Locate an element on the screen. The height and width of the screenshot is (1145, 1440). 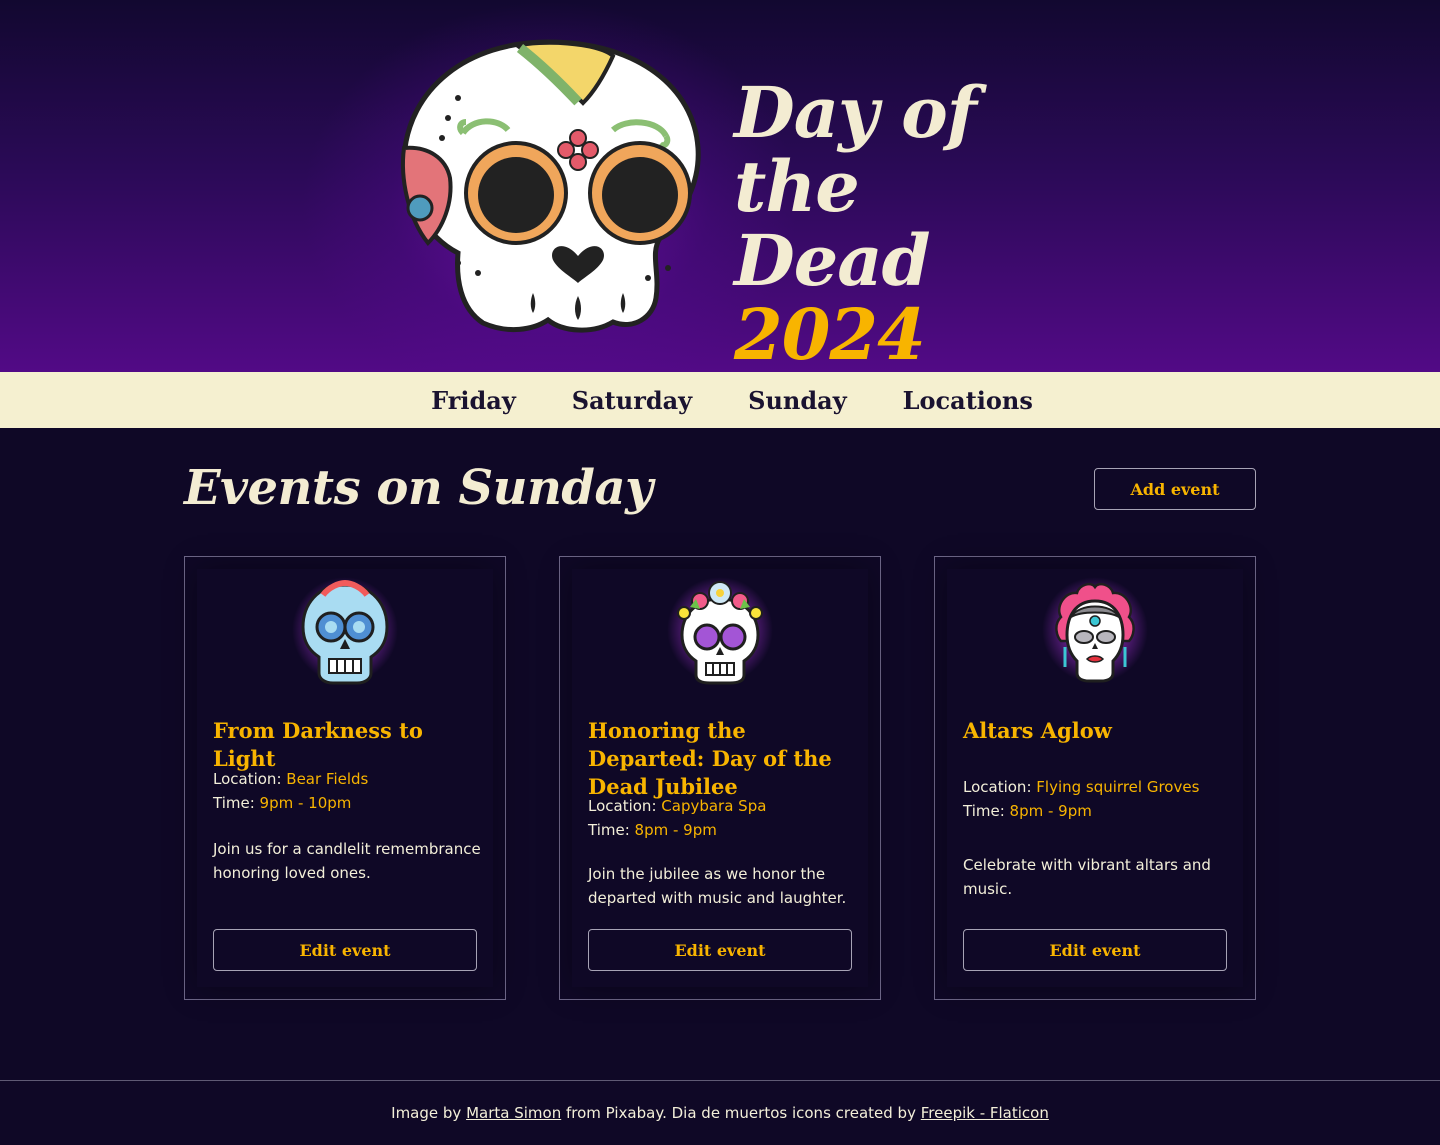
page-title: Events on Sunday is located at coordinates (418, 488).